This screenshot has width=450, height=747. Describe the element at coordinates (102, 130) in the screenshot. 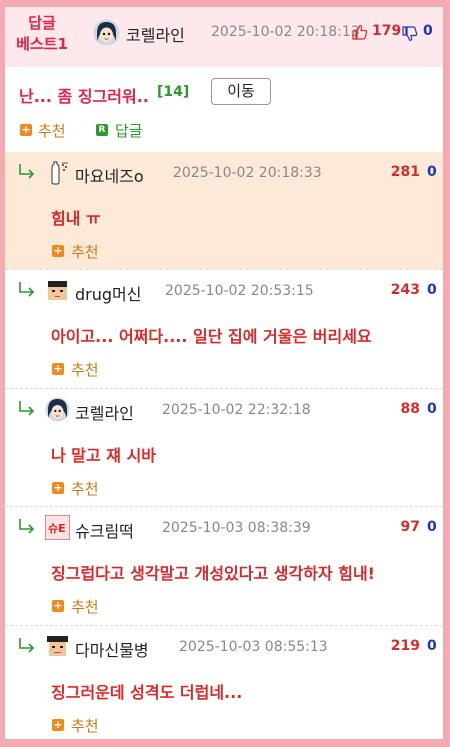

I see `reply-r-icon: R` at that location.